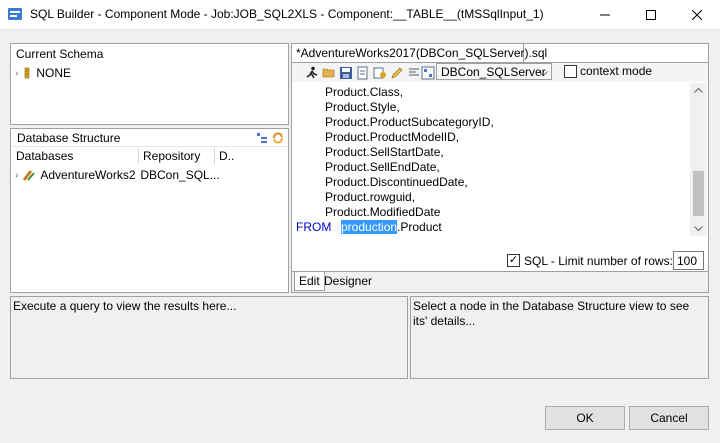 This screenshot has height=443, width=720. I want to click on tab-designer: Designer, so click(348, 281).